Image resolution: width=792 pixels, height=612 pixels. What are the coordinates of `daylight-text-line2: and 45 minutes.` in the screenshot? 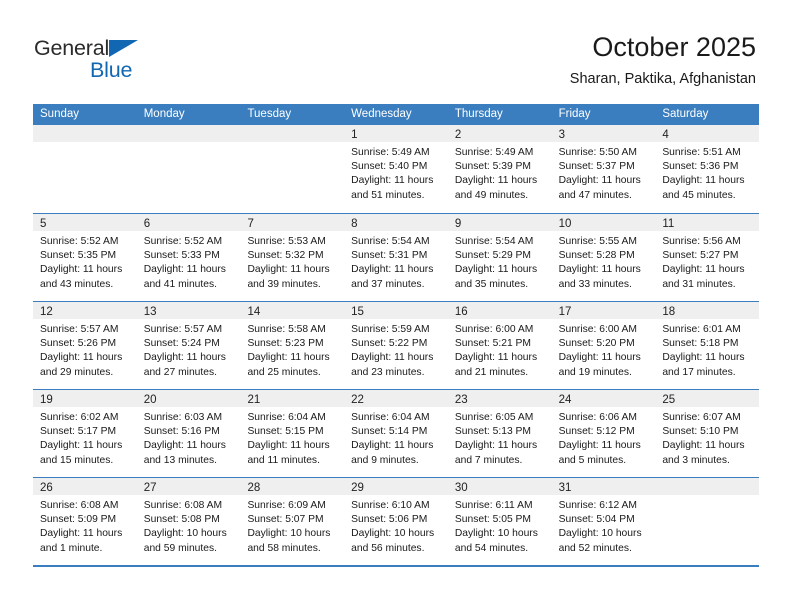 It's located at (699, 195).